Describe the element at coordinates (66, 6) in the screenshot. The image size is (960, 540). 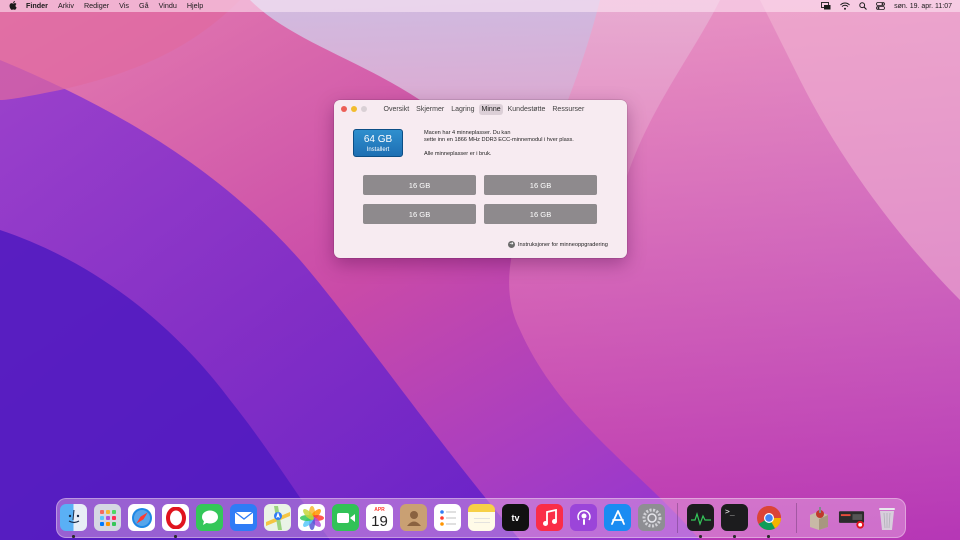
I see `menu-arkiv: Arkiv` at that location.